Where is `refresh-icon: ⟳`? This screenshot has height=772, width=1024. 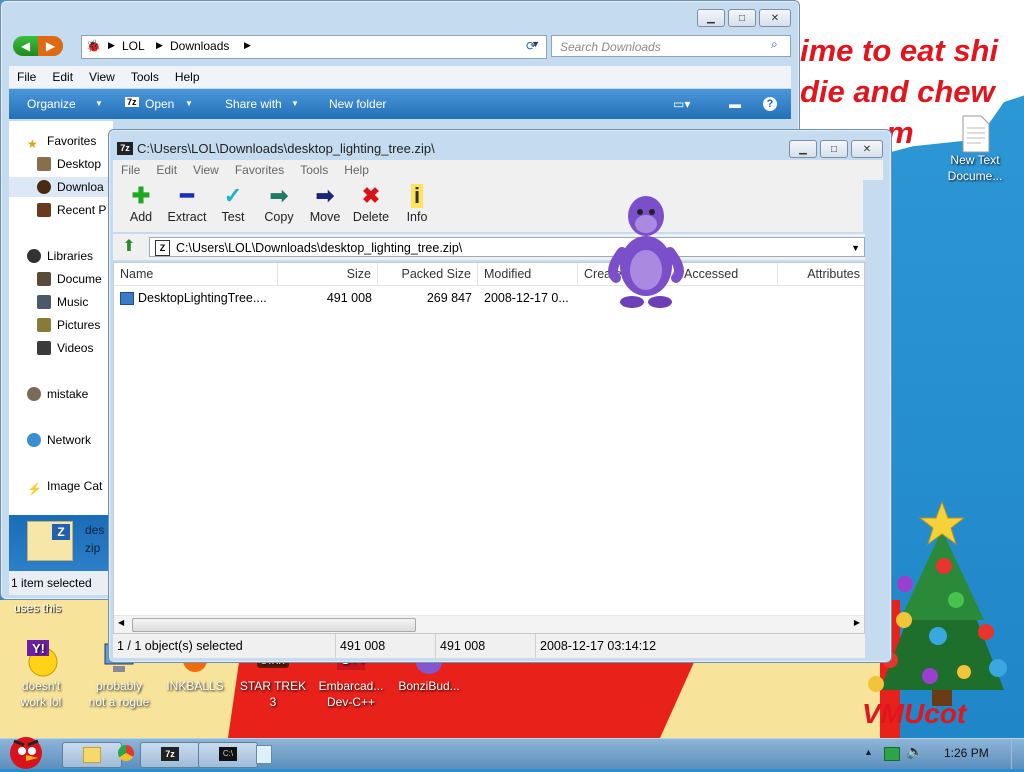 refresh-icon: ⟳ is located at coordinates (531, 46).